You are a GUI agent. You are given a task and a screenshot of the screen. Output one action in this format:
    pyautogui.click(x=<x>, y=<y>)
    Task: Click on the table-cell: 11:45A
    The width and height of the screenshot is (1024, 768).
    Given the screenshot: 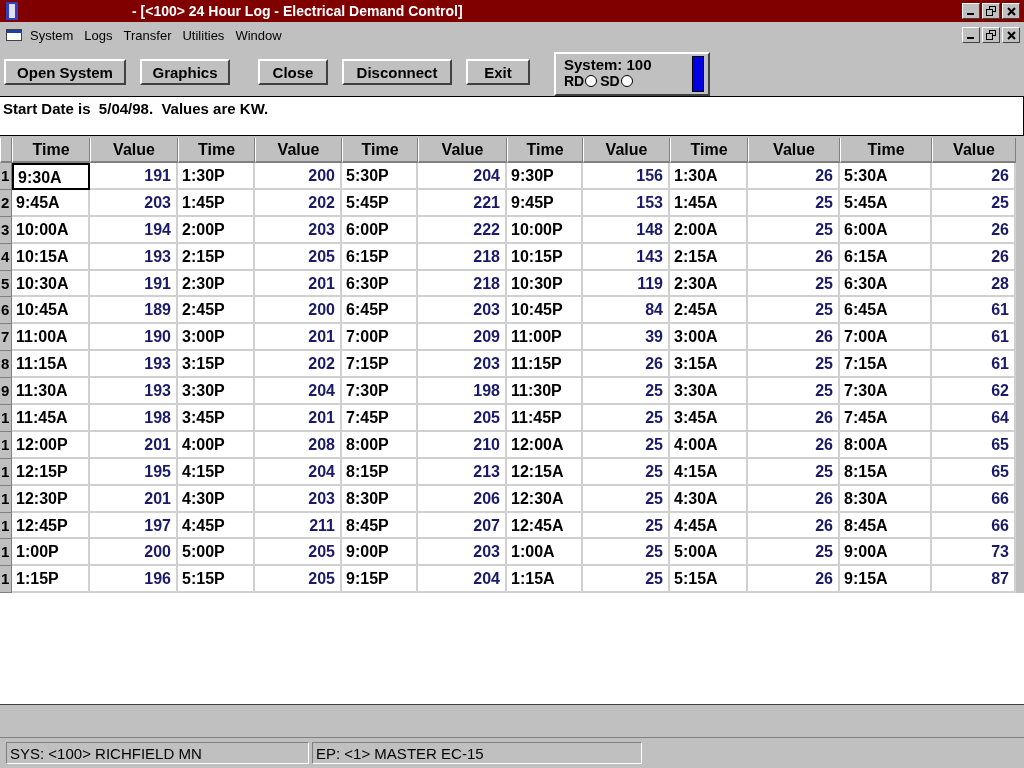 What is the action you would take?
    pyautogui.click(x=51, y=418)
    